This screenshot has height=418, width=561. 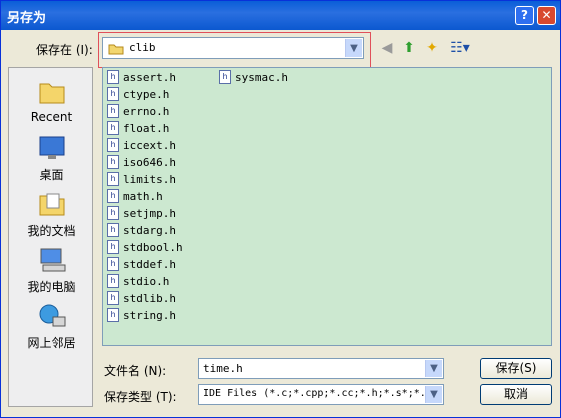 What do you see at coordinates (142, 47) in the screenshot?
I see `save-in-value: clib` at bounding box center [142, 47].